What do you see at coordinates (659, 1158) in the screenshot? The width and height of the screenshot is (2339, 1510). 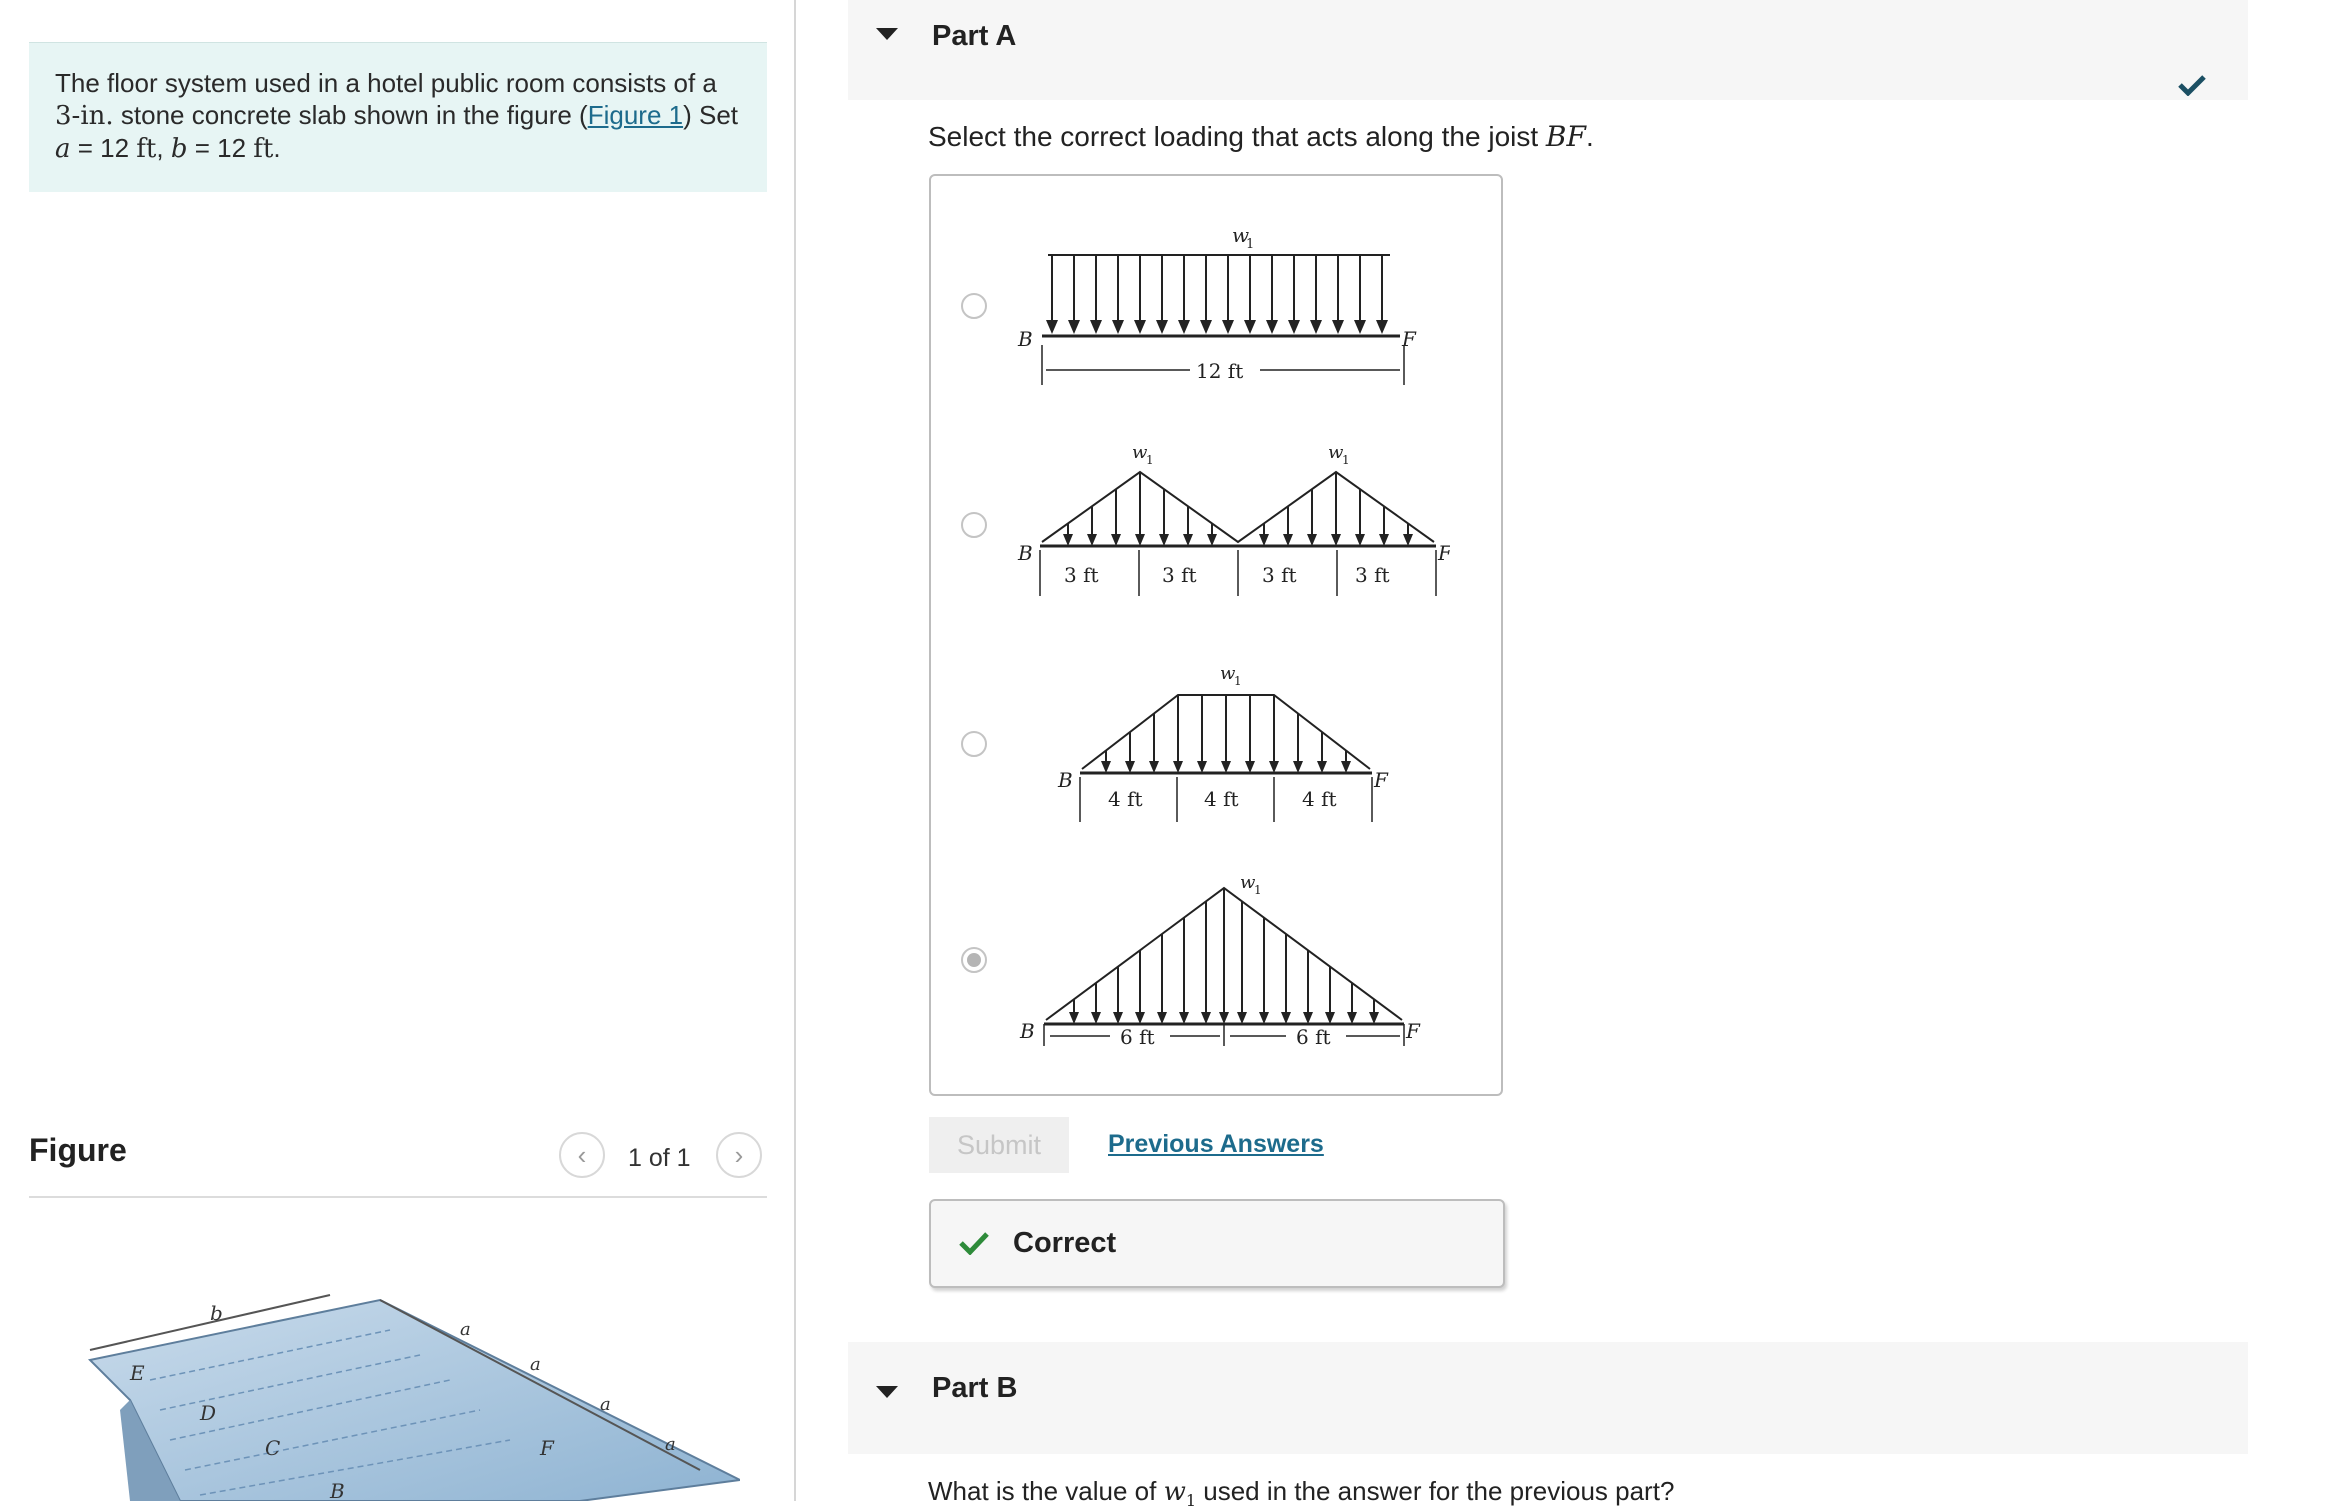 I see `figure-counter: 1 of 1` at bounding box center [659, 1158].